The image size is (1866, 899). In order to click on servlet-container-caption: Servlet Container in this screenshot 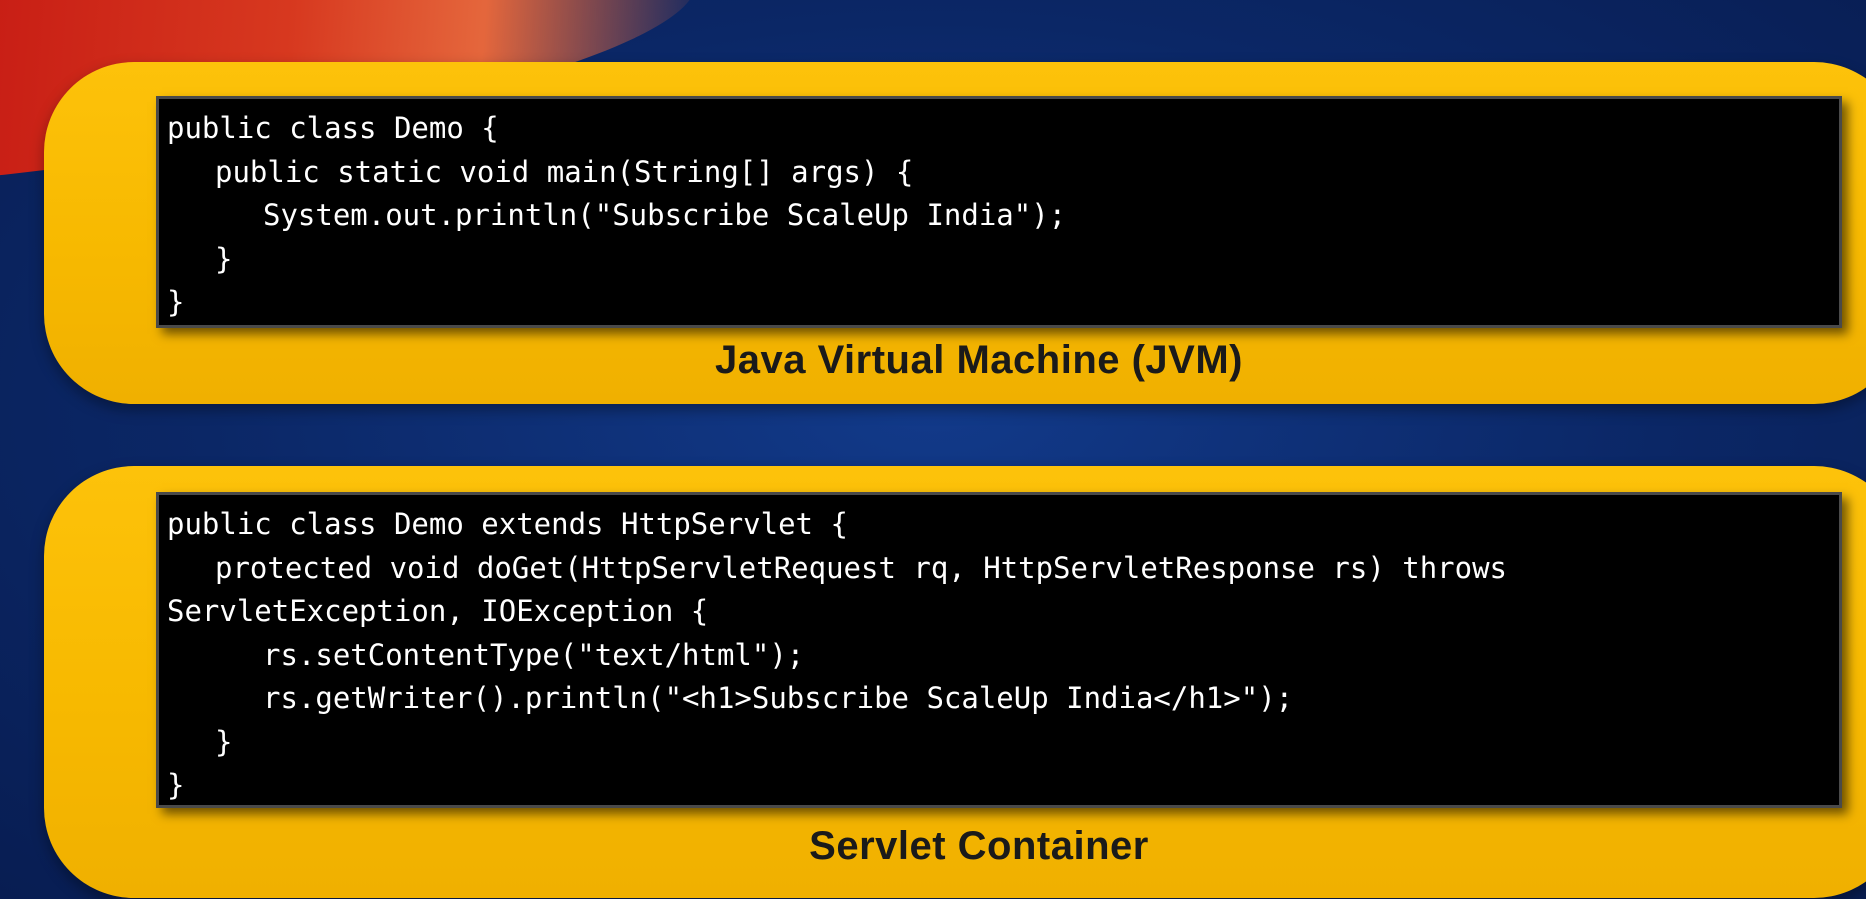, I will do `click(979, 846)`.